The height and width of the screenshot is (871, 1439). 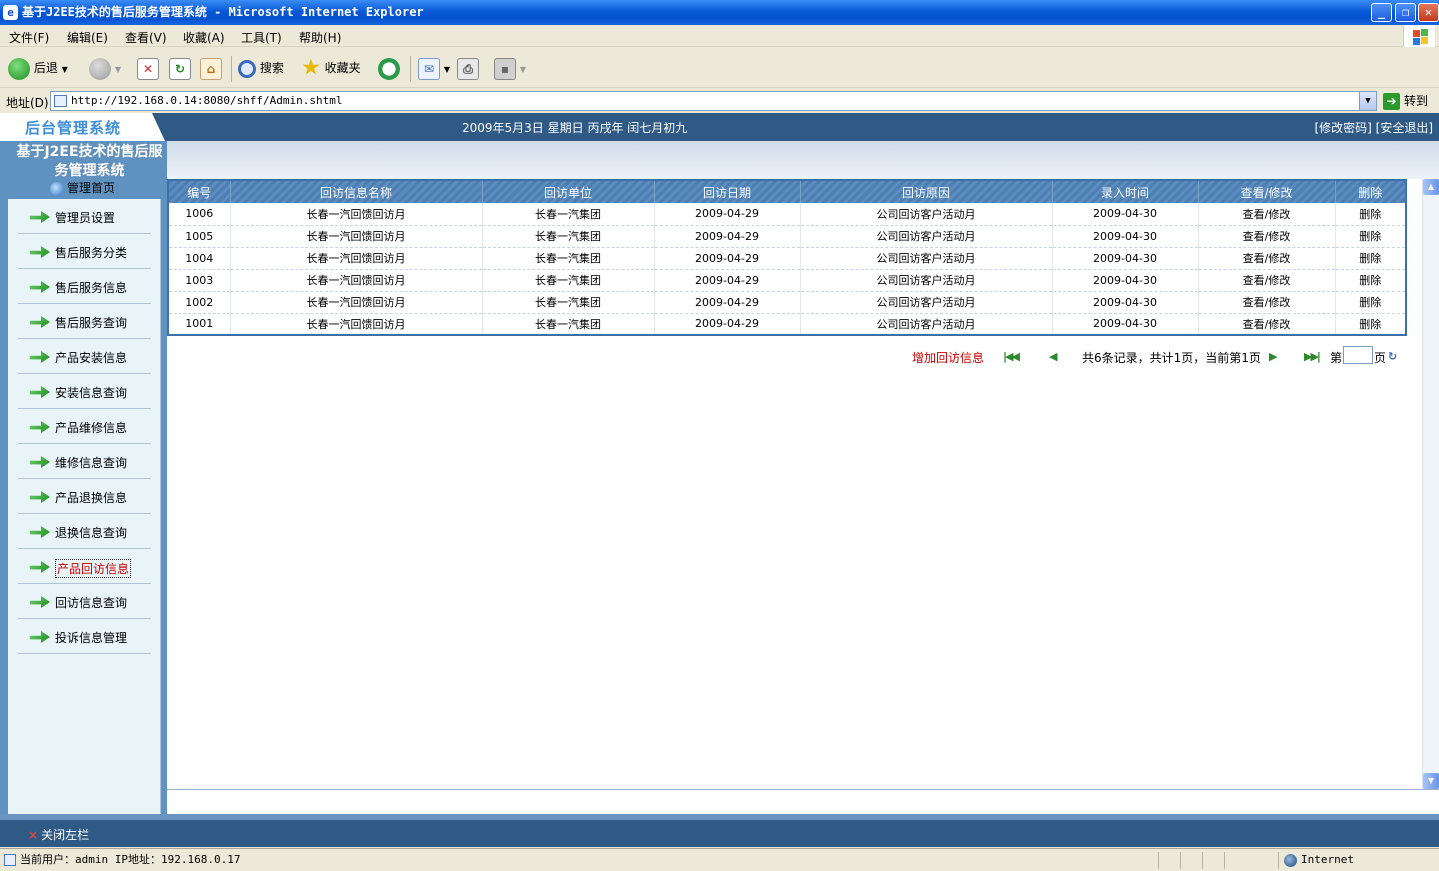 I want to click on favorites-button: ★ 收藏夹, so click(x=331, y=68).